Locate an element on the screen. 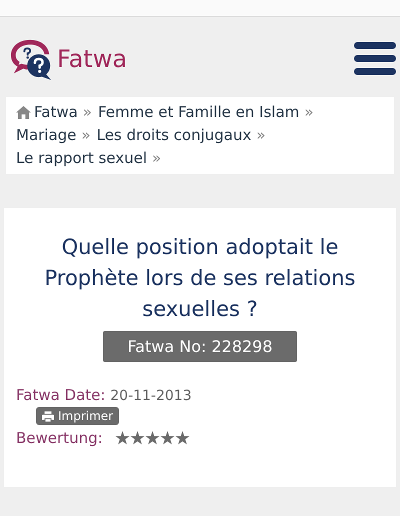 The width and height of the screenshot is (400, 516). date-value: 20-11-2013 is located at coordinates (151, 396).